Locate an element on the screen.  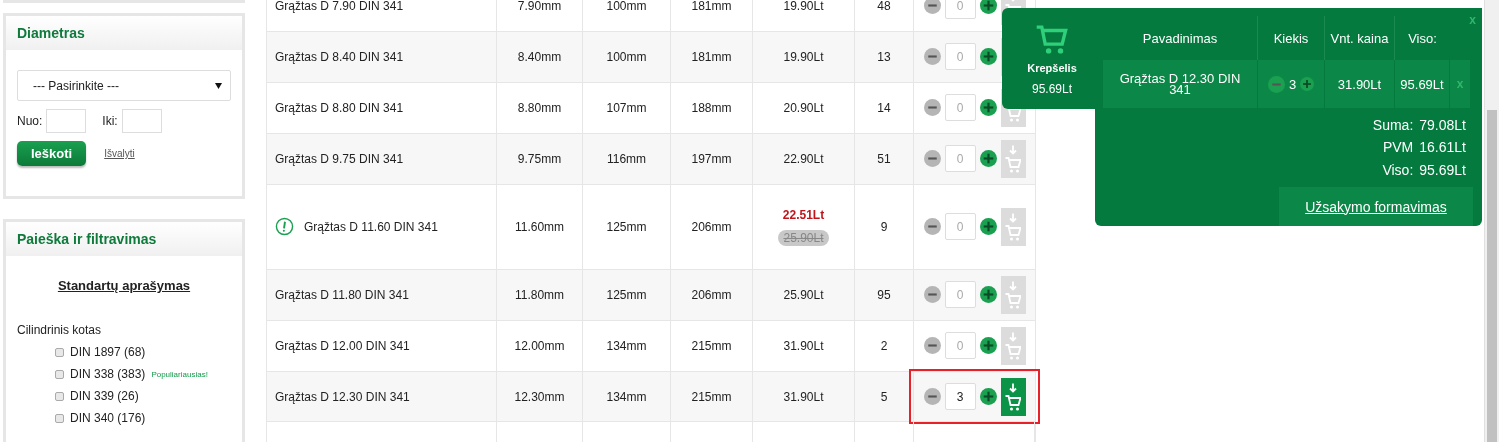
option-label: DIN 339 (26) is located at coordinates (104, 396).